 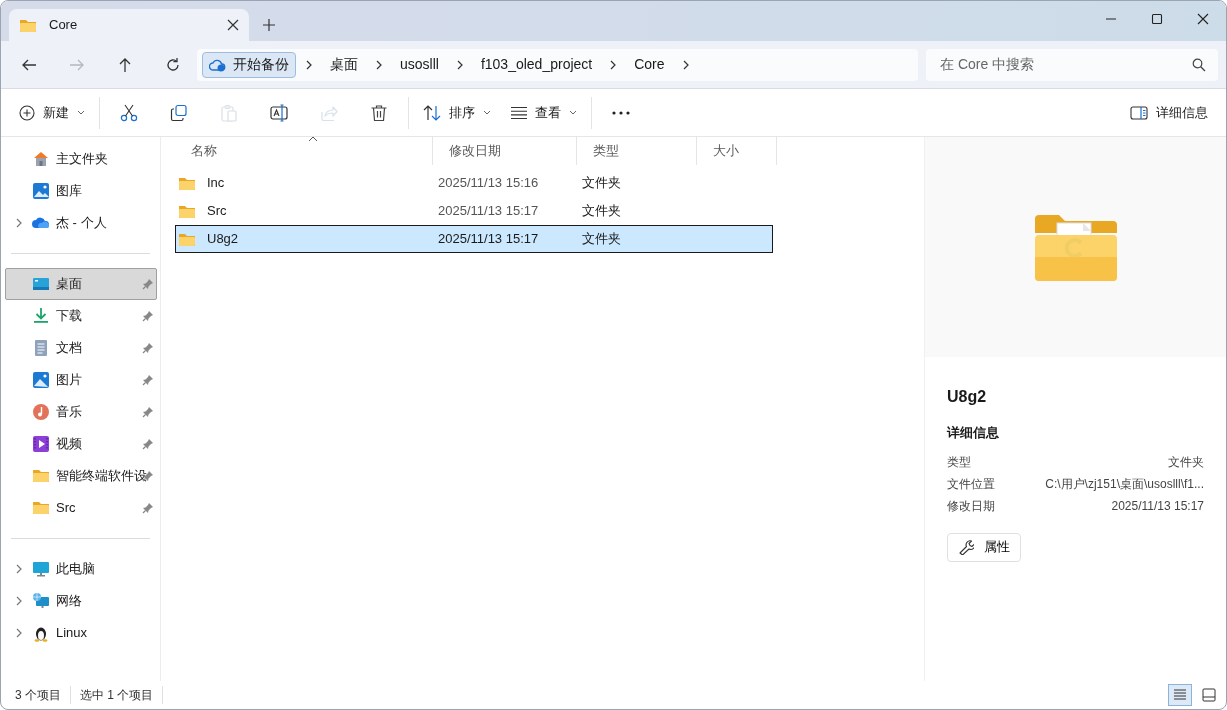 What do you see at coordinates (173, 64) in the screenshot?
I see `refresh-icon` at bounding box center [173, 64].